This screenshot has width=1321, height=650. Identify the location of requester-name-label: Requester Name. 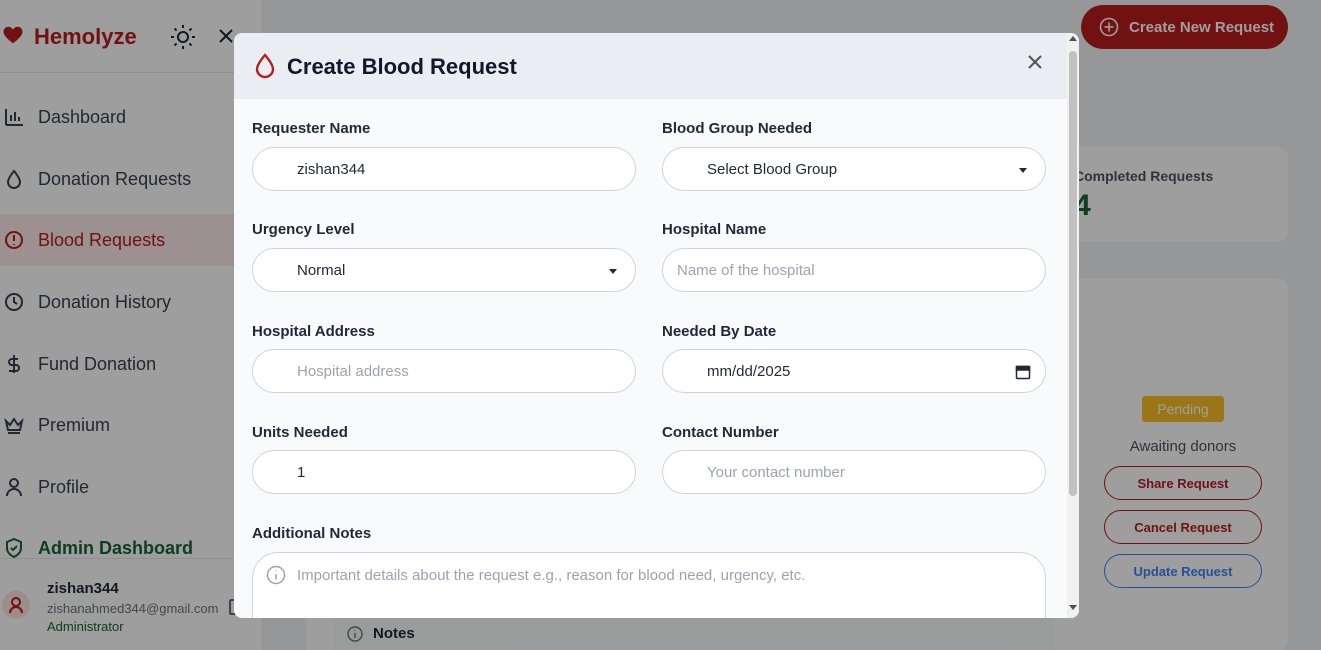
(311, 128).